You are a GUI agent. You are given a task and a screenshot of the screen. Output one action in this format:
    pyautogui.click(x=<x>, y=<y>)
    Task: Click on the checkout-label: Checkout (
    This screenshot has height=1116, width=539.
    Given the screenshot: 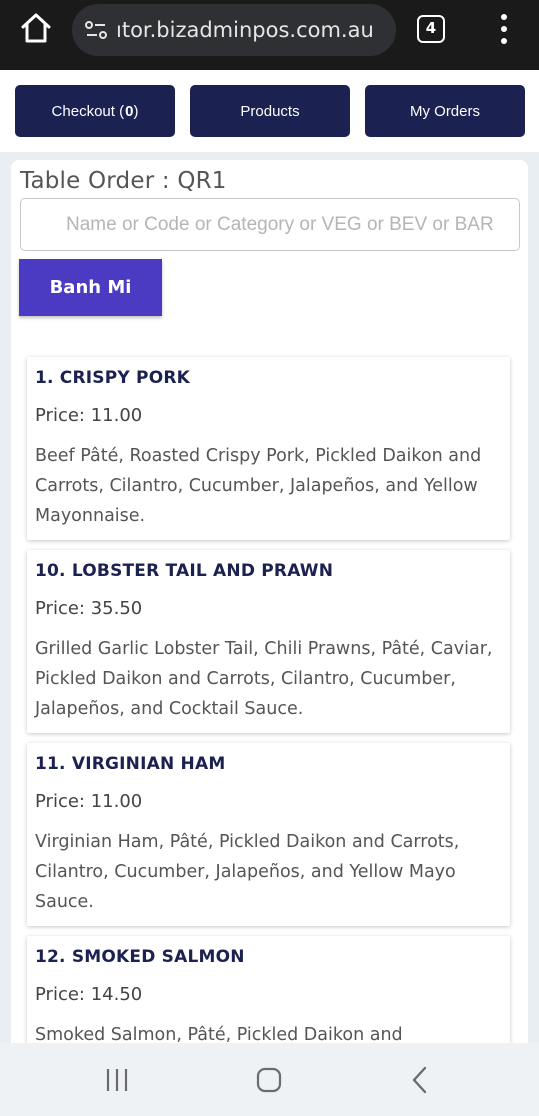 What is the action you would take?
    pyautogui.click(x=88, y=111)
    